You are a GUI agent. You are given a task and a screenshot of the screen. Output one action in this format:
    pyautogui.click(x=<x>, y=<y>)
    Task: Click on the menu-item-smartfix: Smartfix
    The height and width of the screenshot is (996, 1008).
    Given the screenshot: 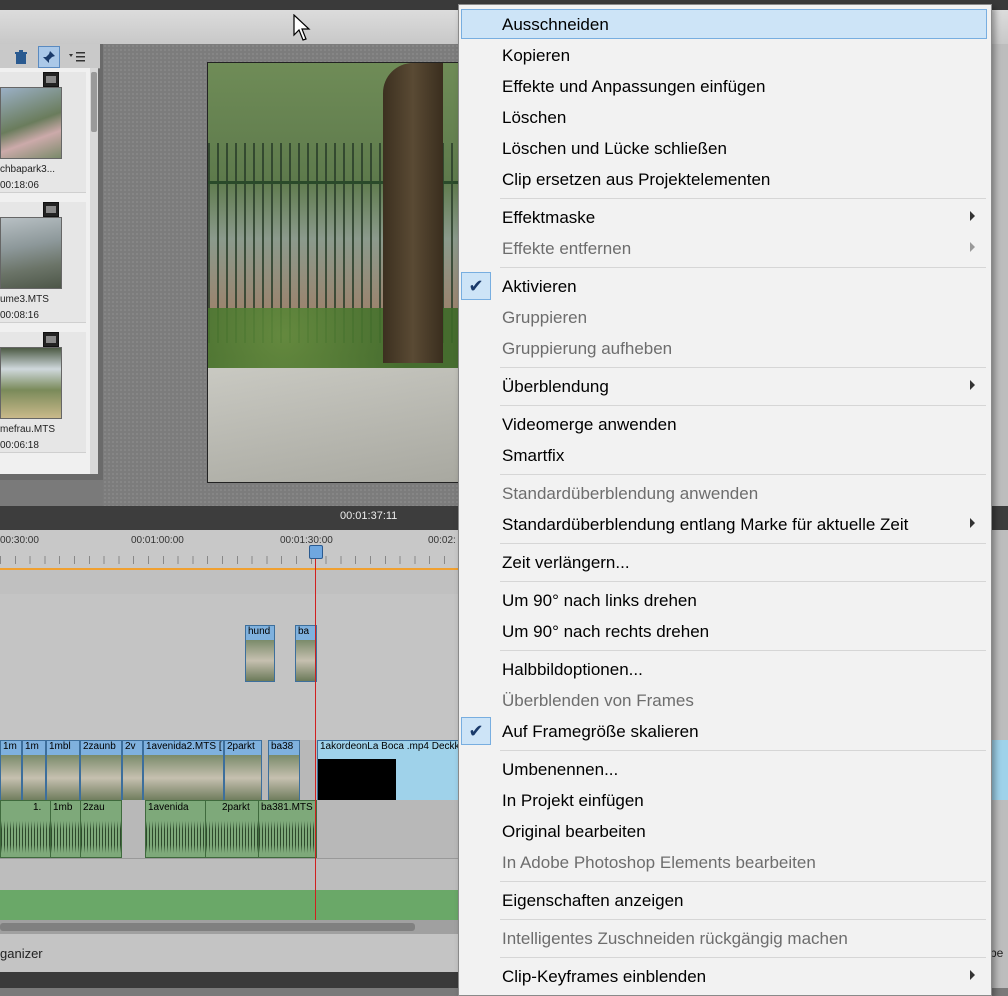 What is the action you would take?
    pyautogui.click(x=724, y=455)
    